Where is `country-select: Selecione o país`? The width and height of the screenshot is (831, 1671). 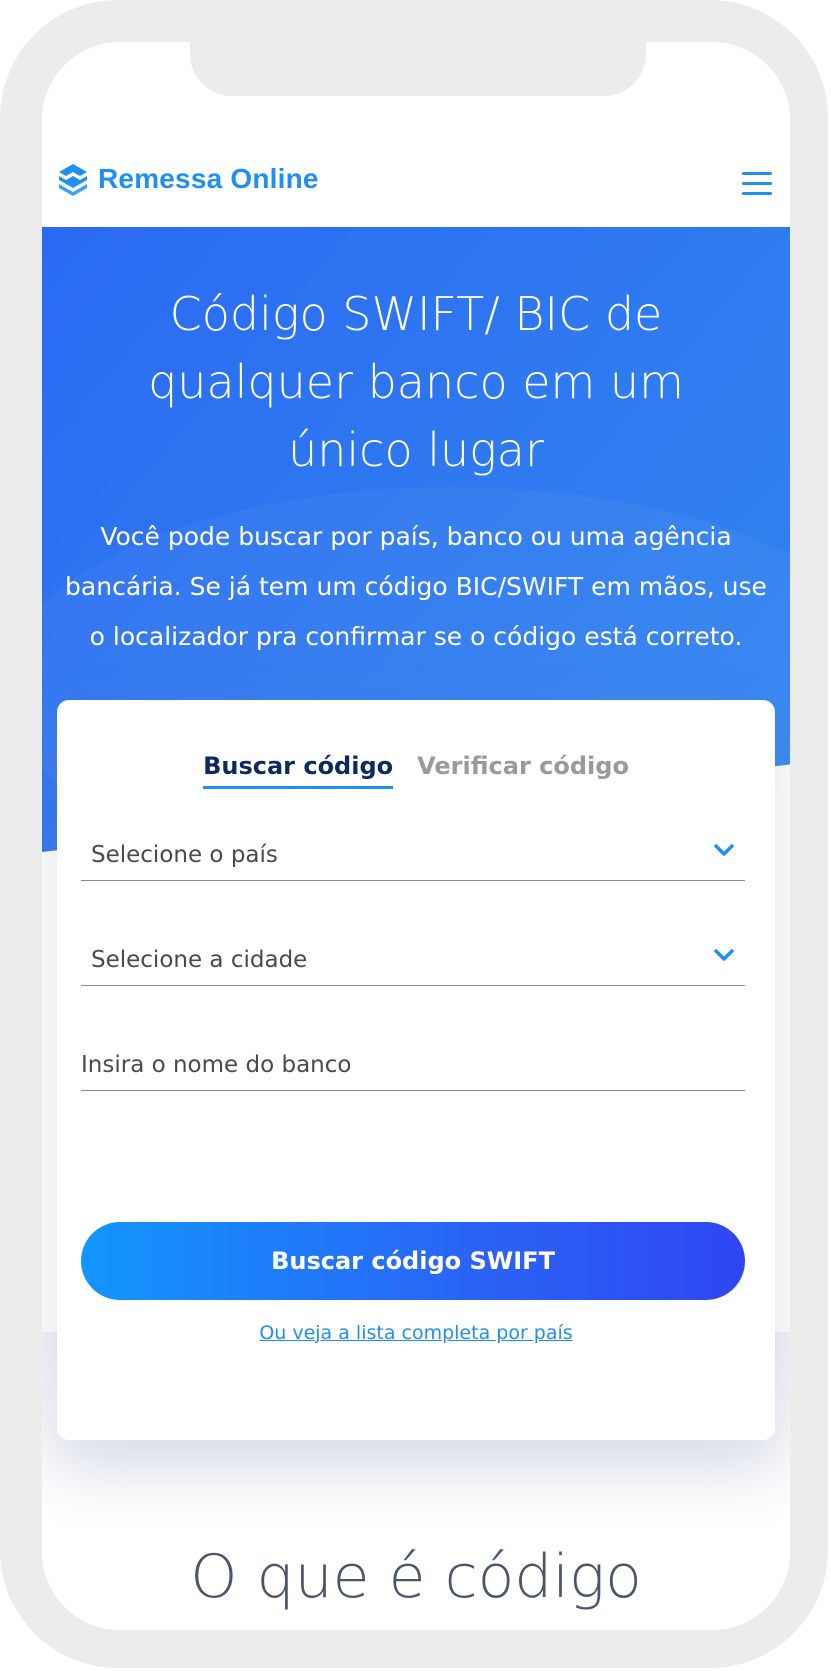 country-select: Selecione o país is located at coordinates (413, 851).